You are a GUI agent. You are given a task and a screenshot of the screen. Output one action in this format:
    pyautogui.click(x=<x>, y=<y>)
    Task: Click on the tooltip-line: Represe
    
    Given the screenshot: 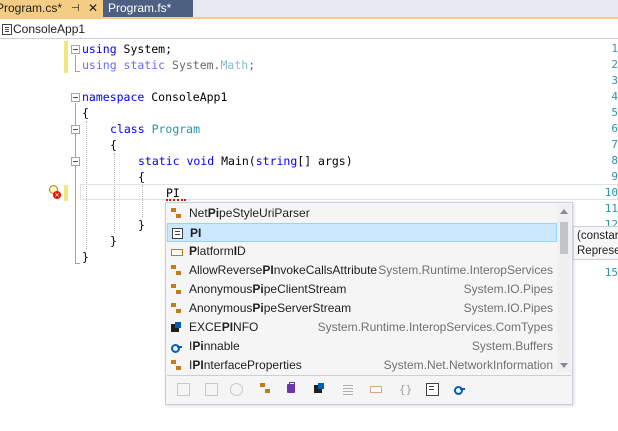 What is the action you would take?
    pyautogui.click(x=597, y=251)
    